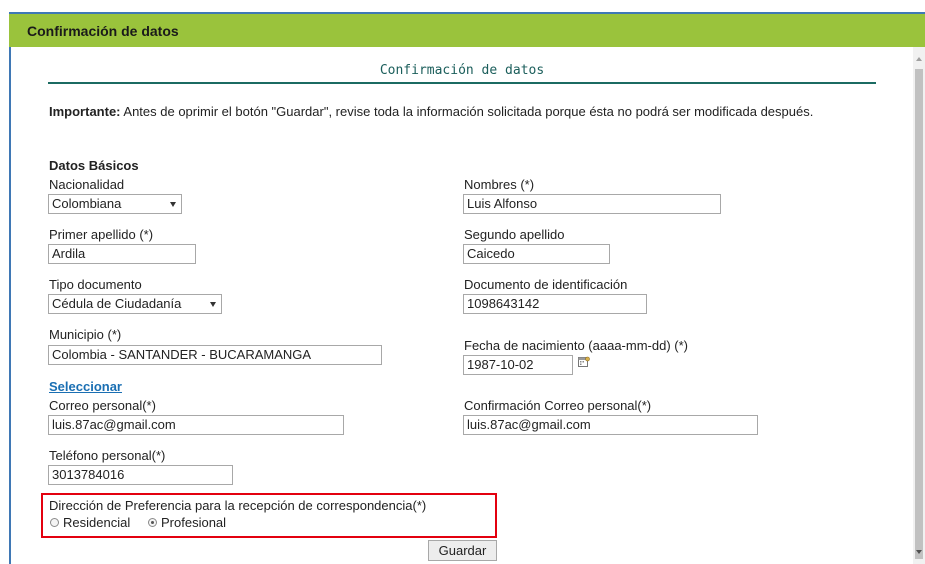 The image size is (925, 564). Describe the element at coordinates (610, 425) in the screenshot. I see `confirmacion-correo-input: luis.87ac@gmail.com` at that location.